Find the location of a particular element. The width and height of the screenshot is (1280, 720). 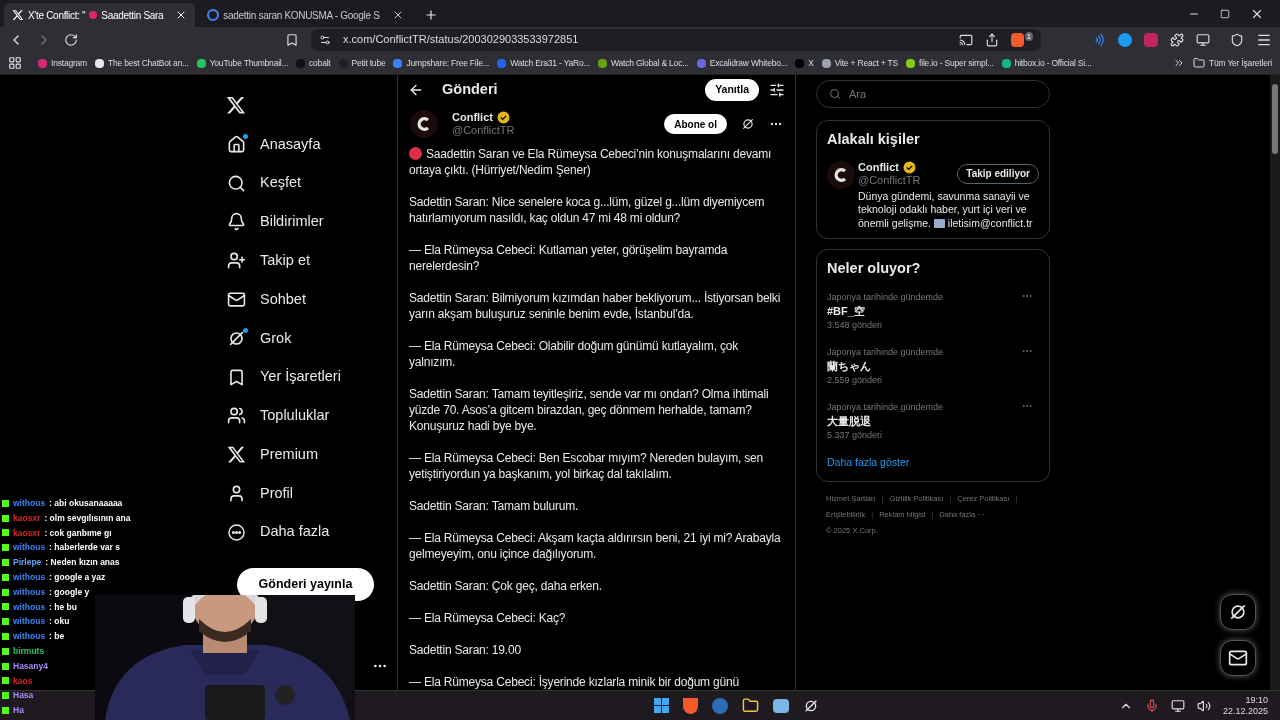

nav-item: Bildirimler is located at coordinates (309, 222).